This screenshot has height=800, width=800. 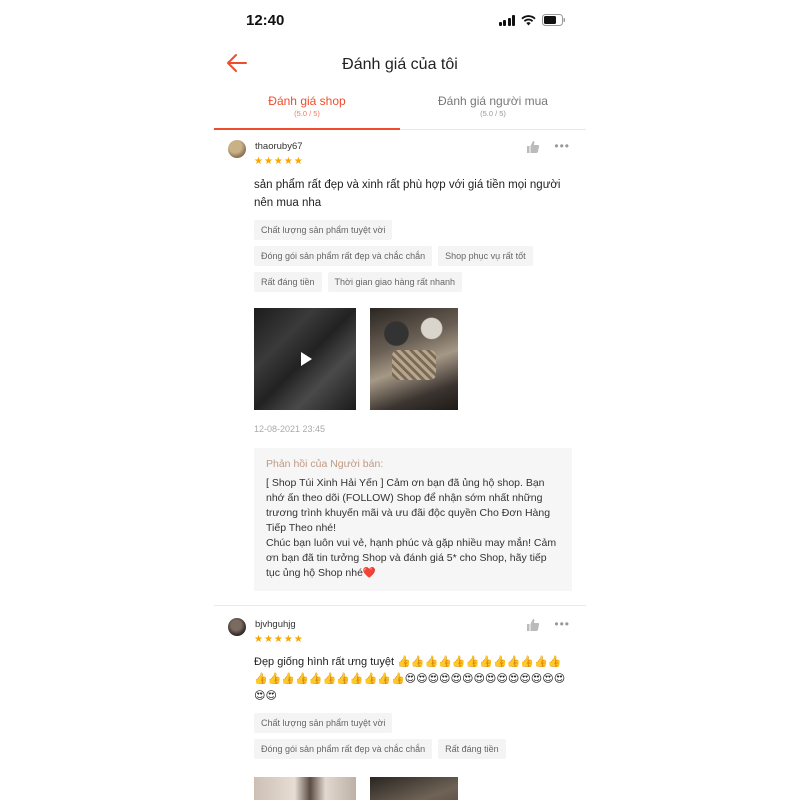 I want to click on play-icon, so click(x=306, y=359).